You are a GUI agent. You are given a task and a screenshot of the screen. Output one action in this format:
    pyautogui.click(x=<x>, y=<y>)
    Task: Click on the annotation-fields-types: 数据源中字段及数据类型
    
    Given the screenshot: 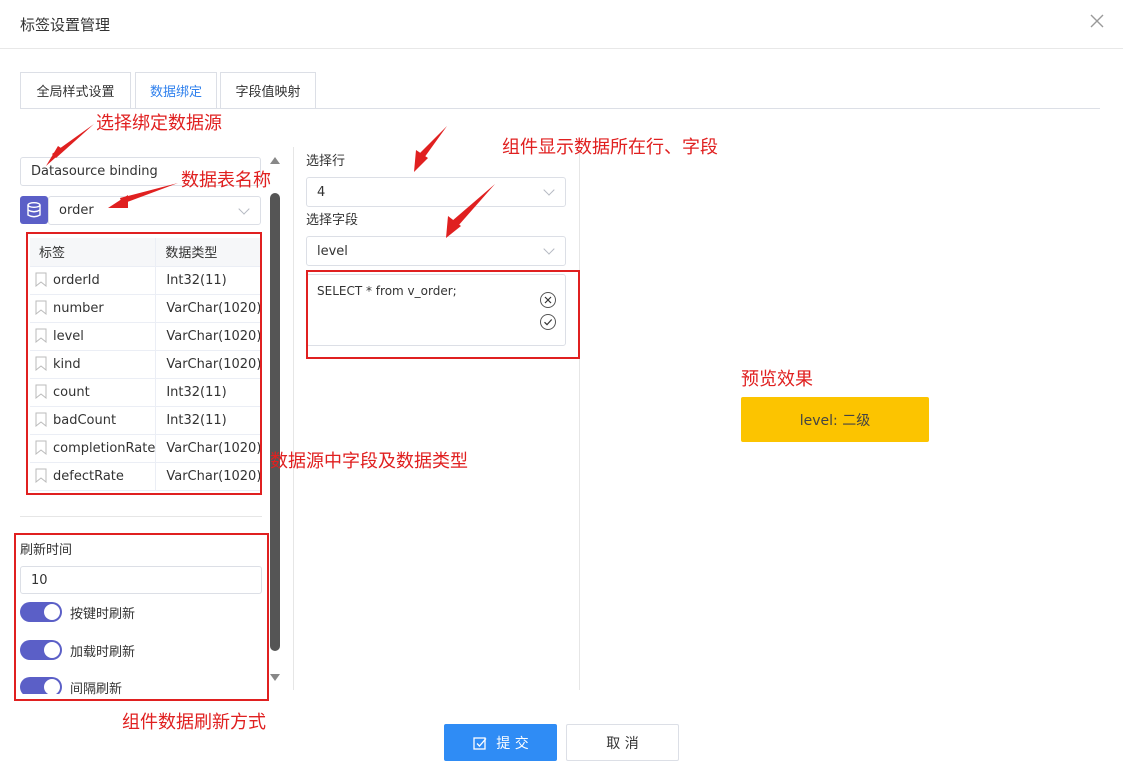 What is the action you would take?
    pyautogui.click(x=369, y=461)
    